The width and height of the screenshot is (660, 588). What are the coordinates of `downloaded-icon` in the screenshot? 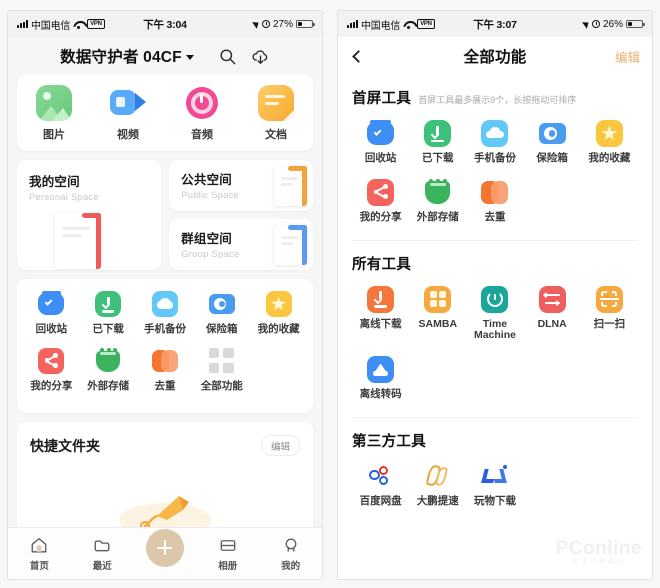 It's located at (438, 133).